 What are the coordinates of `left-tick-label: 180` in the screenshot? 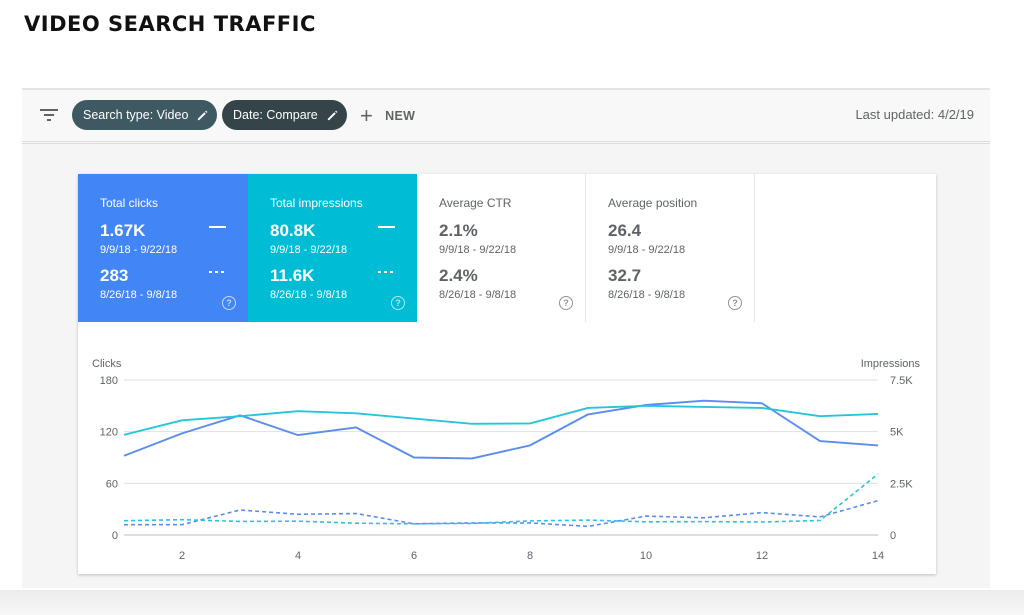 It's located at (109, 381).